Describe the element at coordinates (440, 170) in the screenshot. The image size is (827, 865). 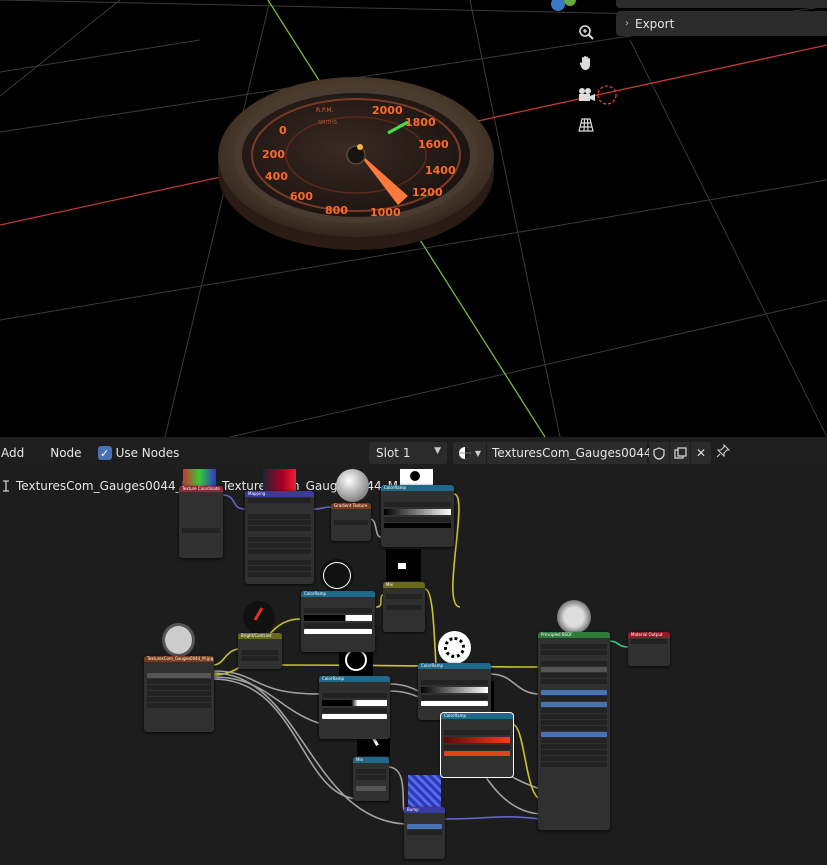
I see `gauge-number-1400: 1400` at that location.